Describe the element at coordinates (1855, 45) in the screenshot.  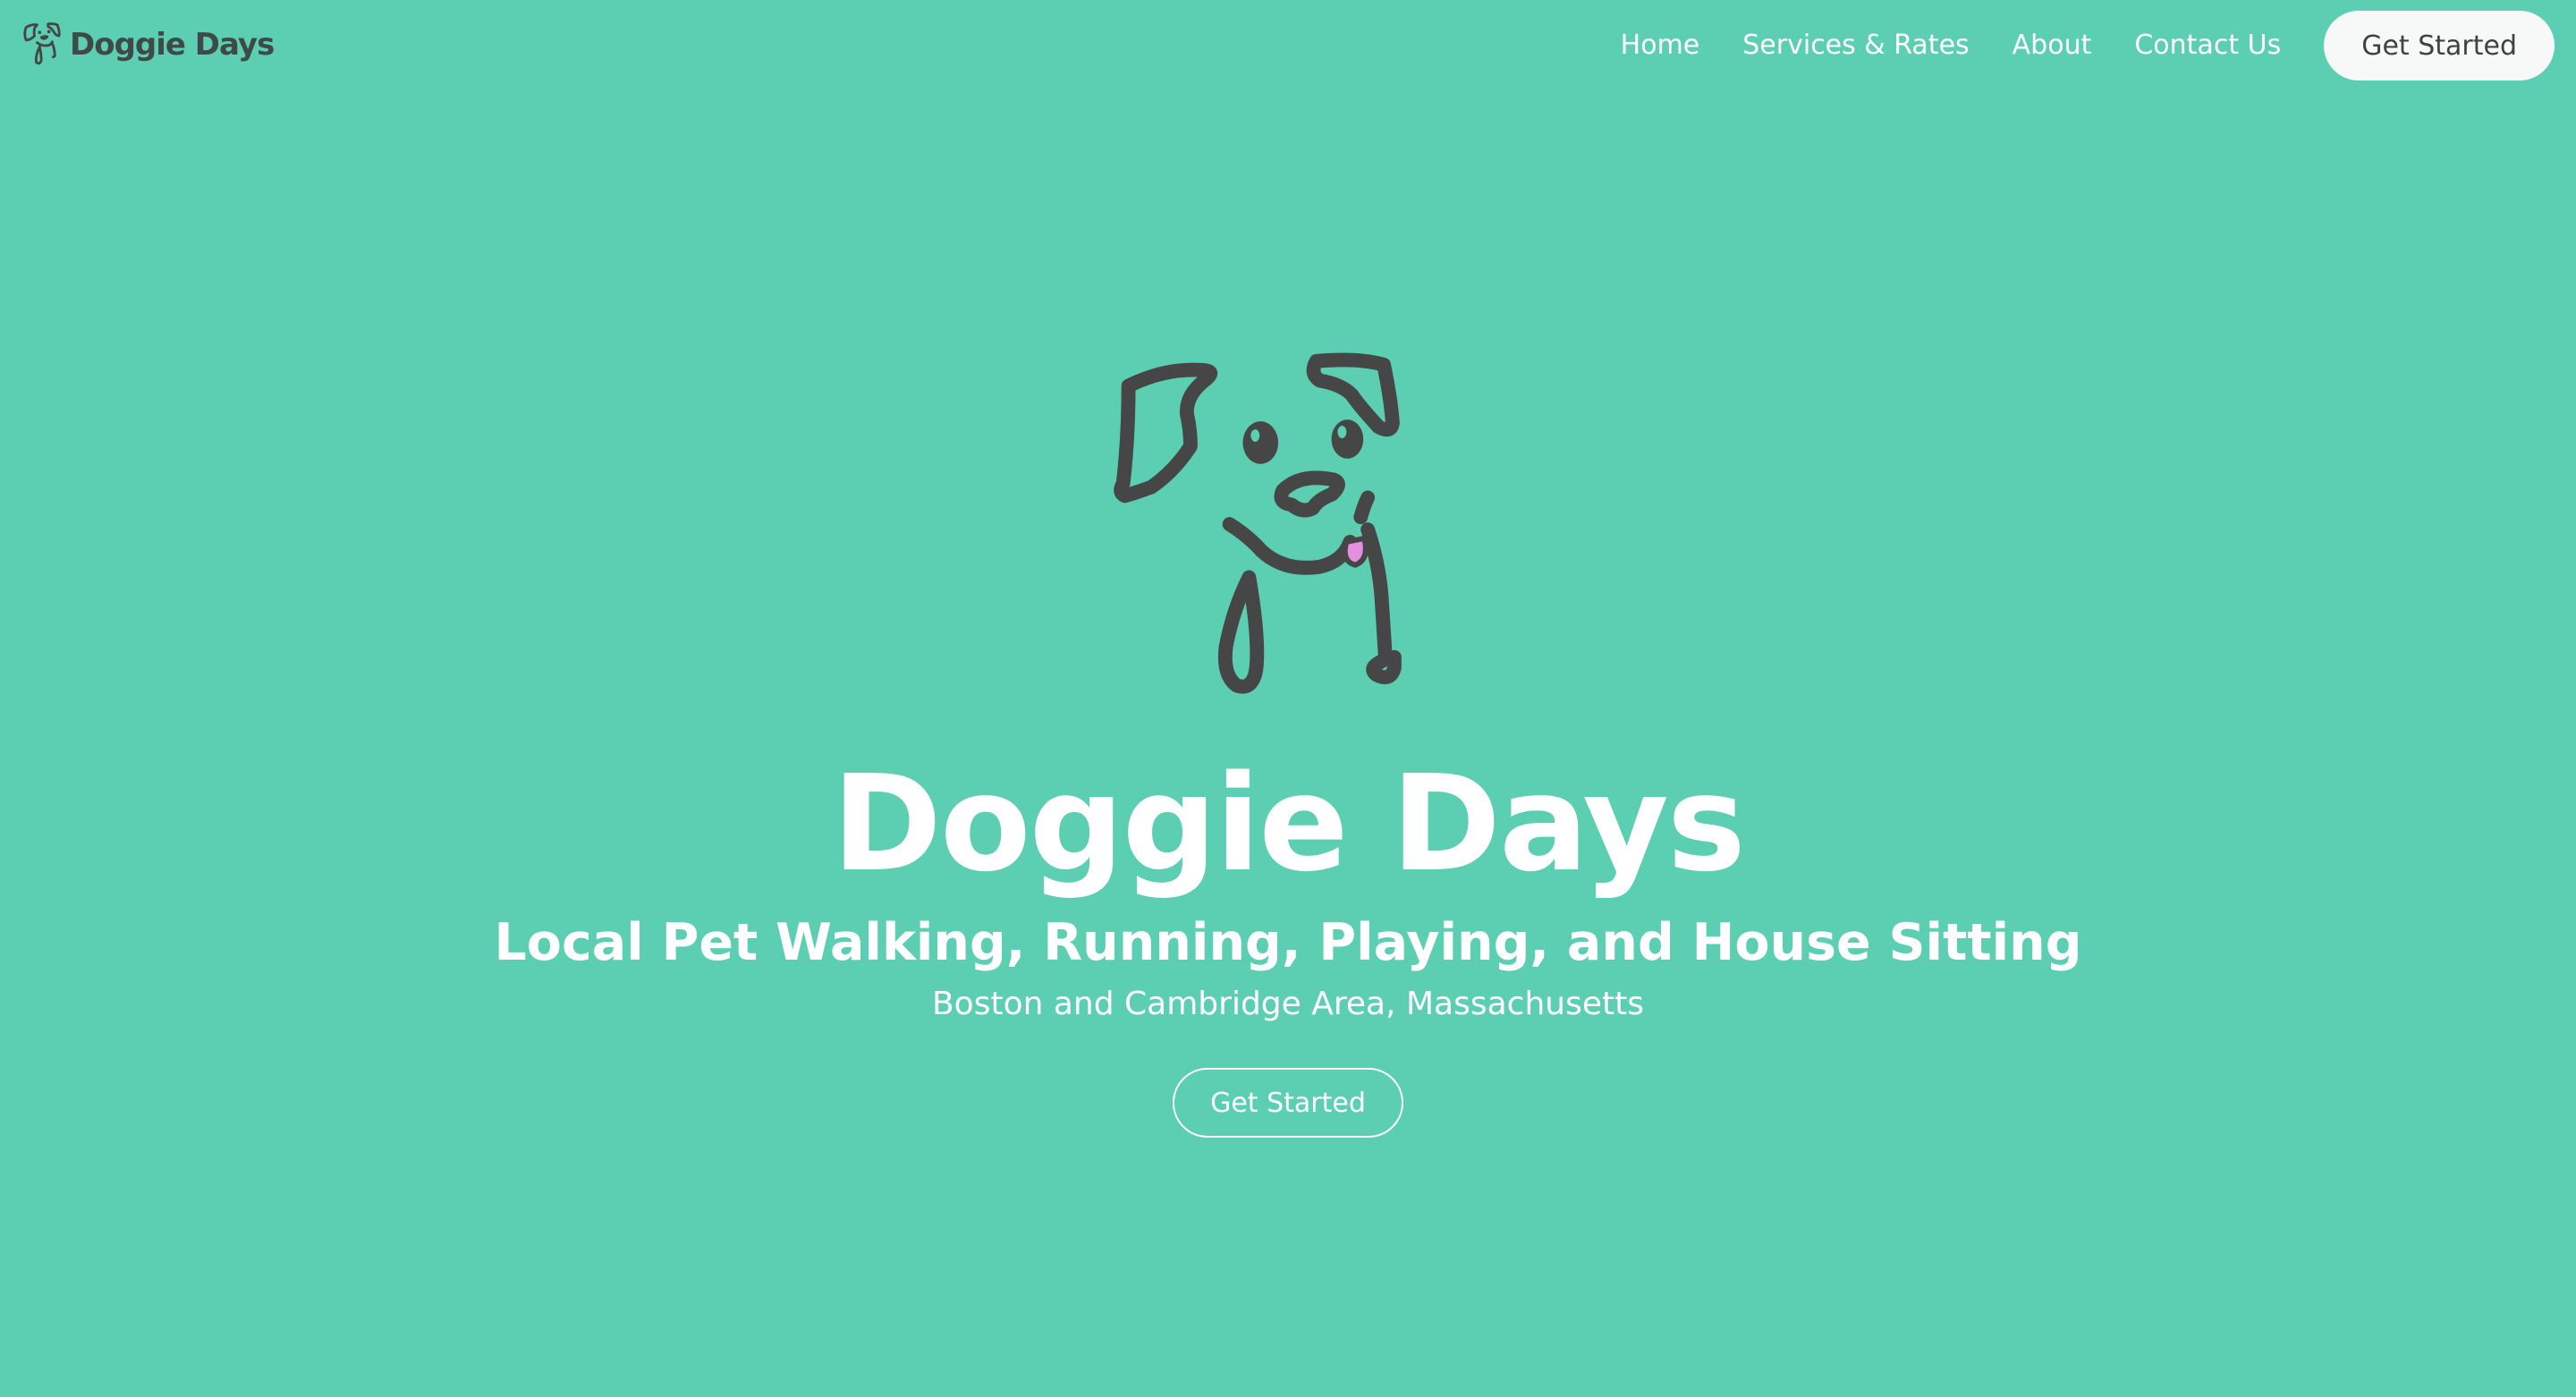
I see `nav-link-services-rates: Services & Rates` at that location.